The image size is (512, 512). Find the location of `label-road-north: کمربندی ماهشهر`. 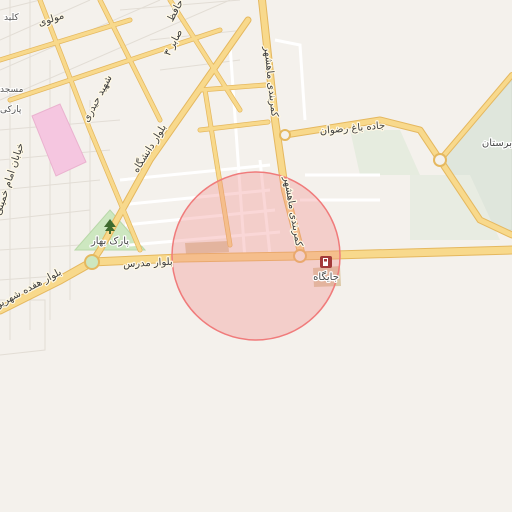

label-road-north: کمربندی ماهشهر is located at coordinates (270, 81).